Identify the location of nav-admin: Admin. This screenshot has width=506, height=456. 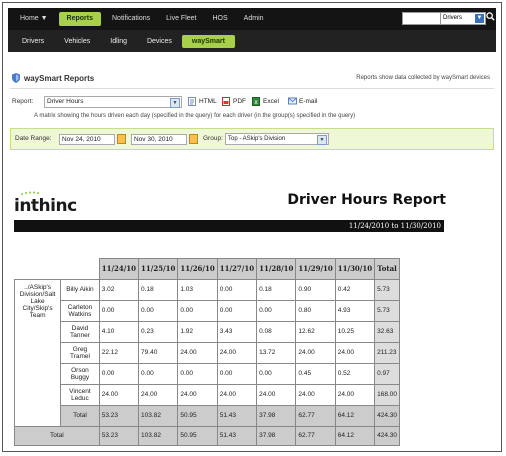
(254, 19).